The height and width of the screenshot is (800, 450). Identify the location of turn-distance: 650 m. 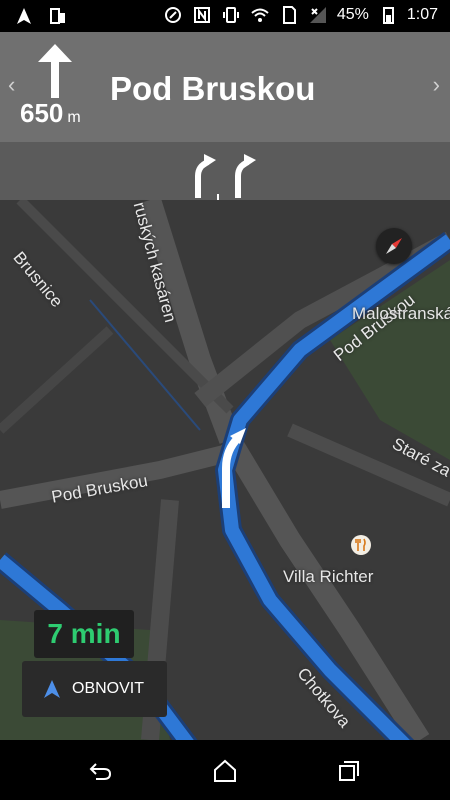
(50, 113).